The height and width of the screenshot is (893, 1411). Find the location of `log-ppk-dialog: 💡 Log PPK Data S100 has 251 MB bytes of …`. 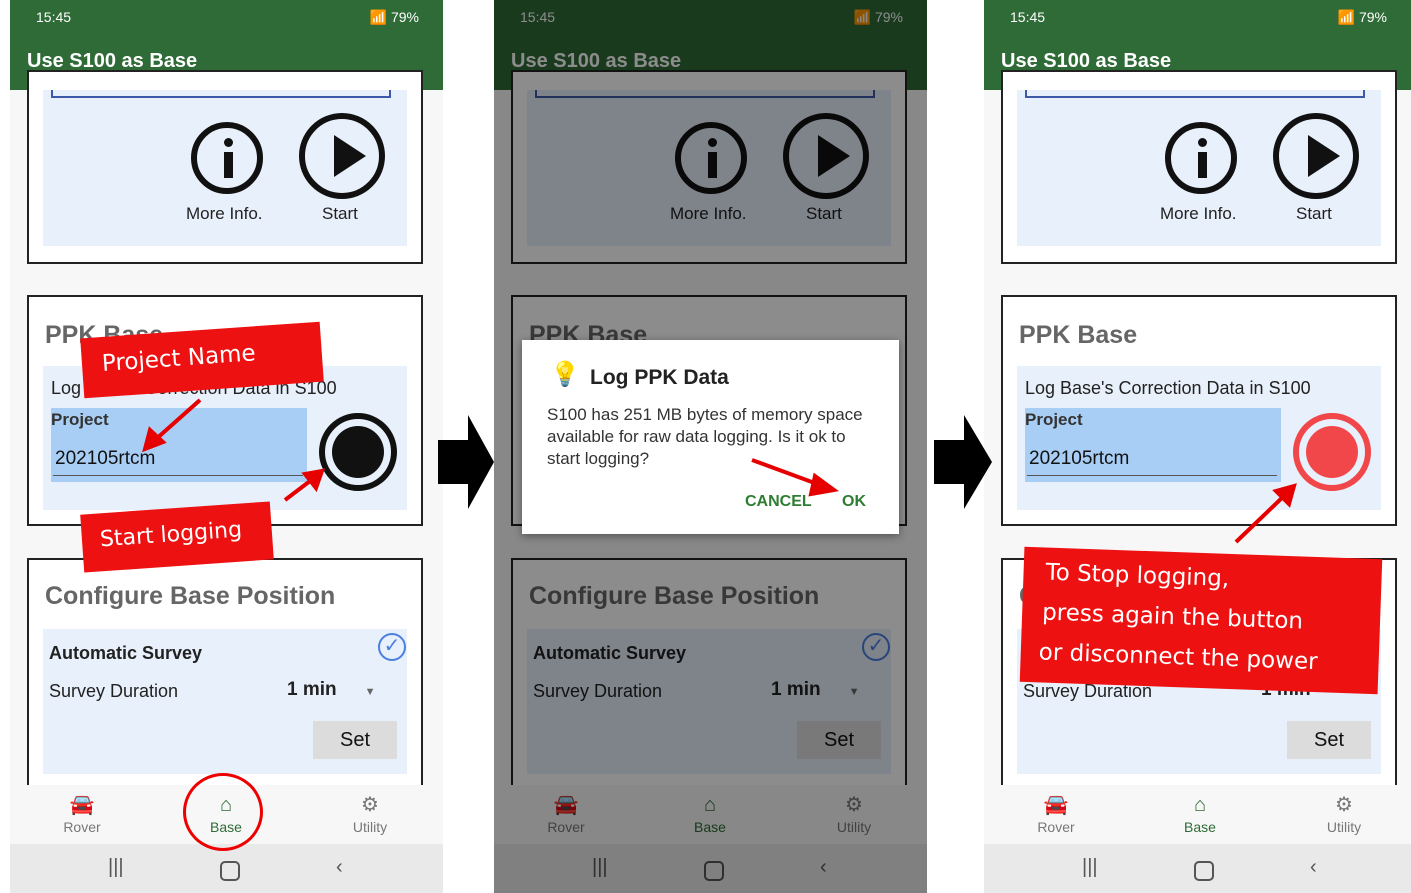

log-ppk-dialog: 💡 Log PPK Data S100 has 251 MB bytes of … is located at coordinates (710, 437).